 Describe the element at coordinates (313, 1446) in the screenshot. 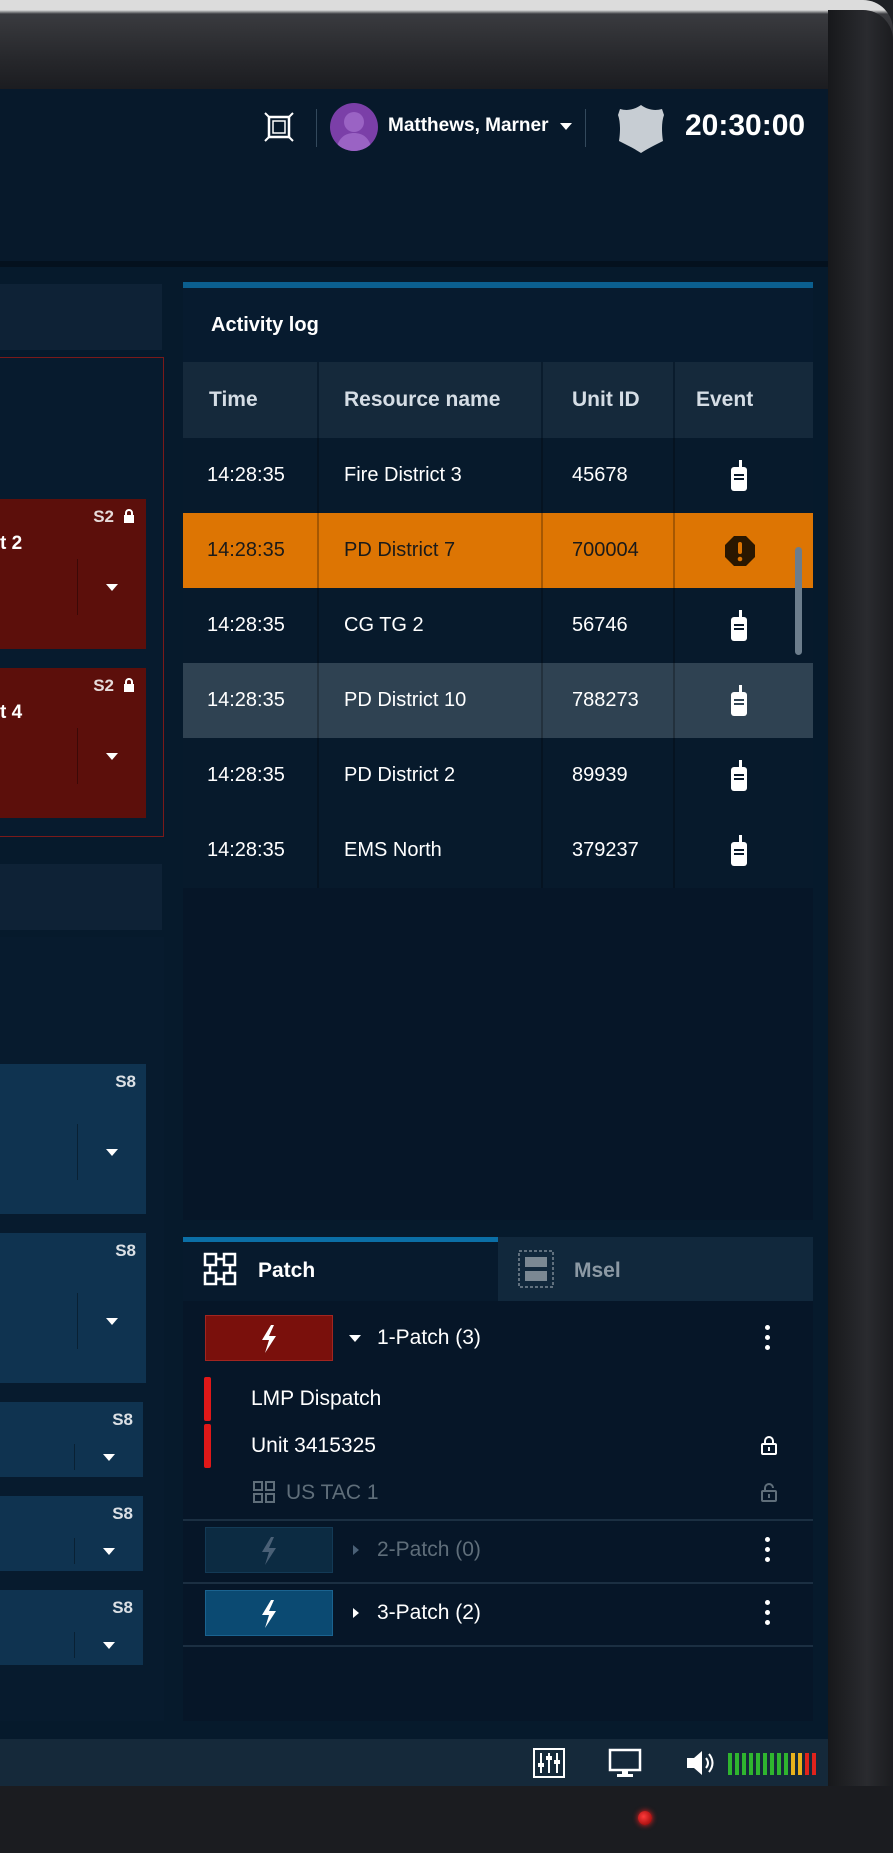

I see `patch-member-label: Unit 3415325` at that location.